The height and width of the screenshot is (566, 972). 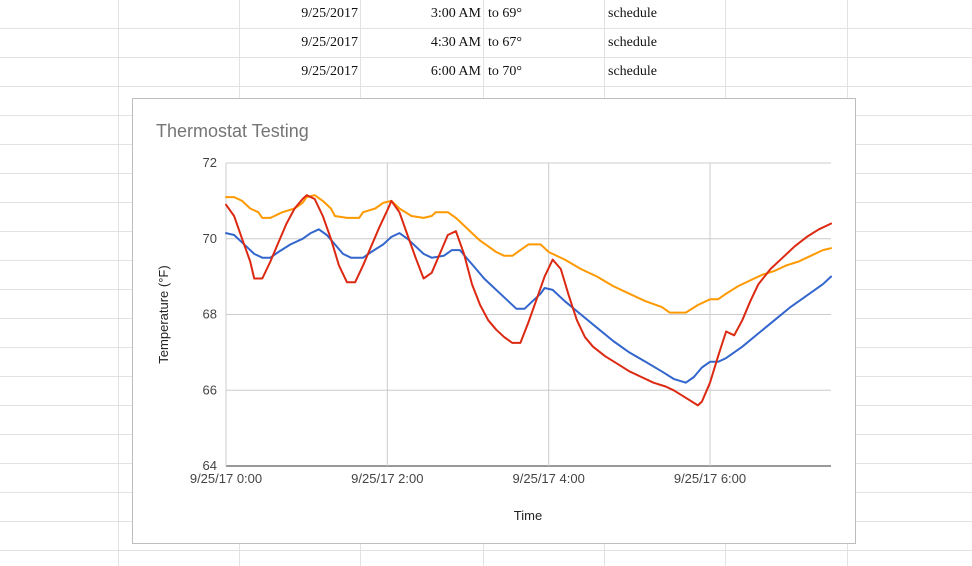 I want to click on x-tick-label: 9/25/17 6:00, so click(x=710, y=478).